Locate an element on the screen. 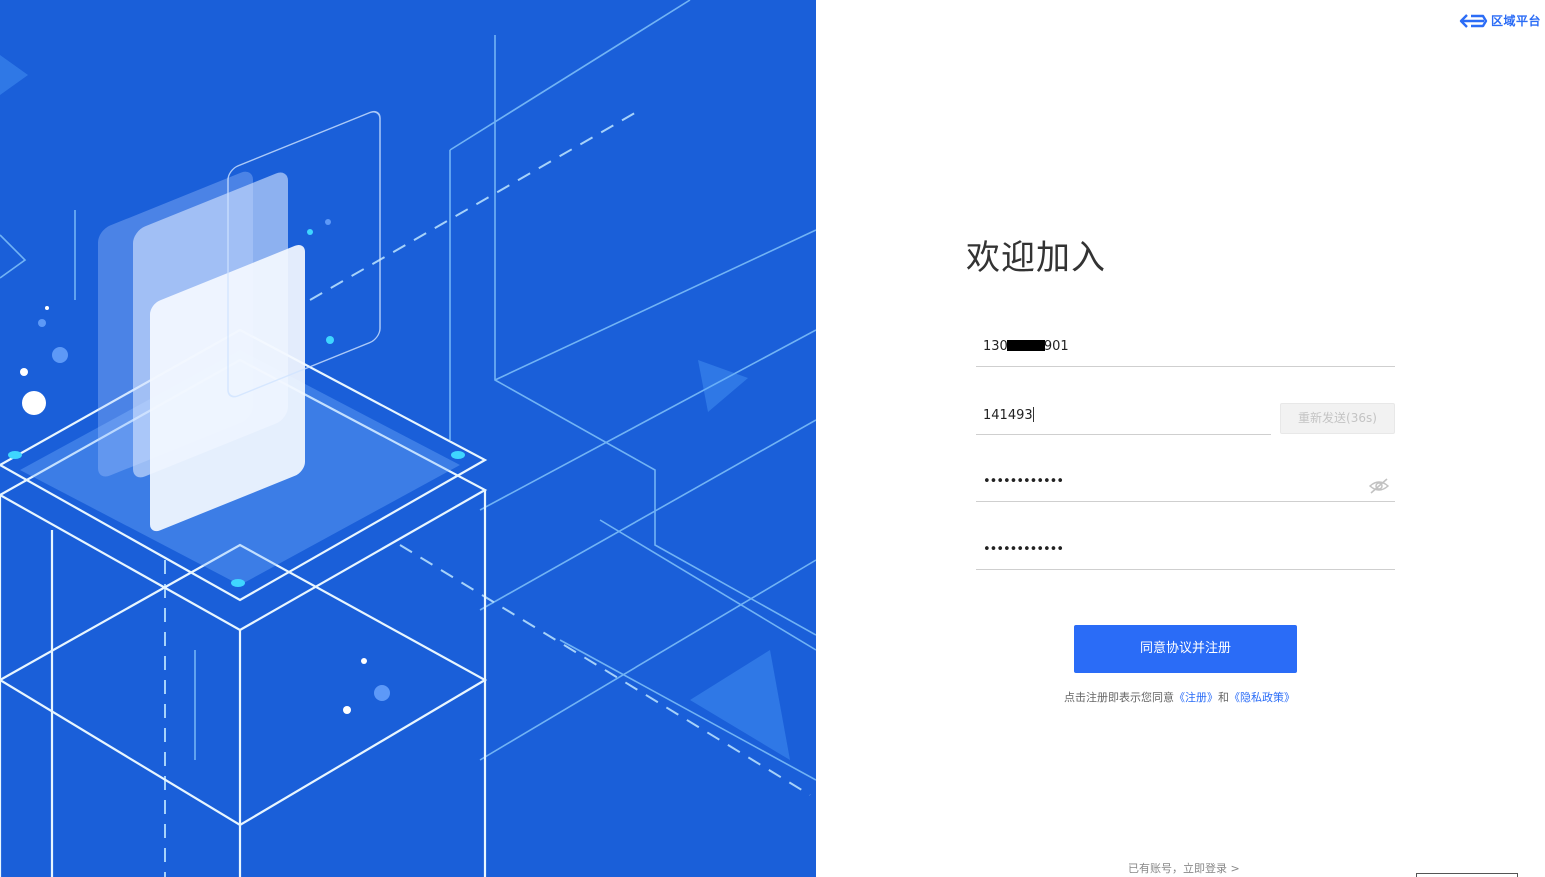  resend-code-button: 重新发送(36s) is located at coordinates (1337, 418).